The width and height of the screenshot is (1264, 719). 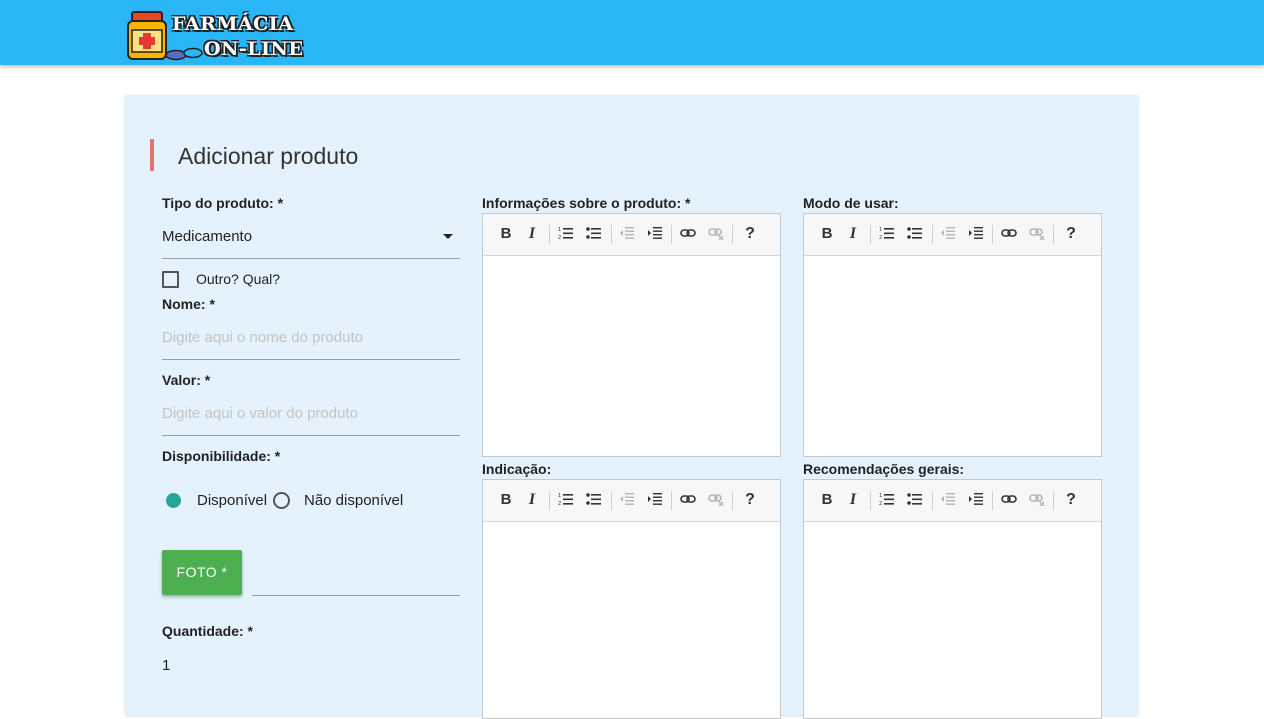 I want to click on editor-modo-usar: B I 12 ?, so click(x=952, y=335).